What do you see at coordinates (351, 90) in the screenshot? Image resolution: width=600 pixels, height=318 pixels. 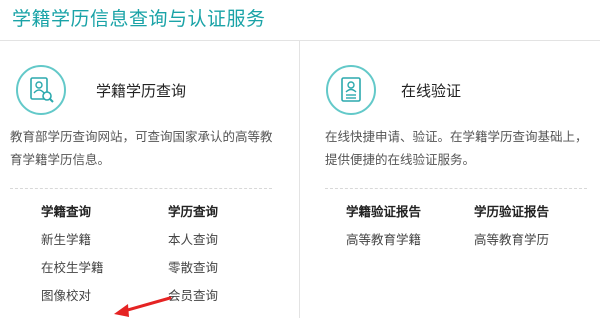 I see `document-verify-icon` at bounding box center [351, 90].